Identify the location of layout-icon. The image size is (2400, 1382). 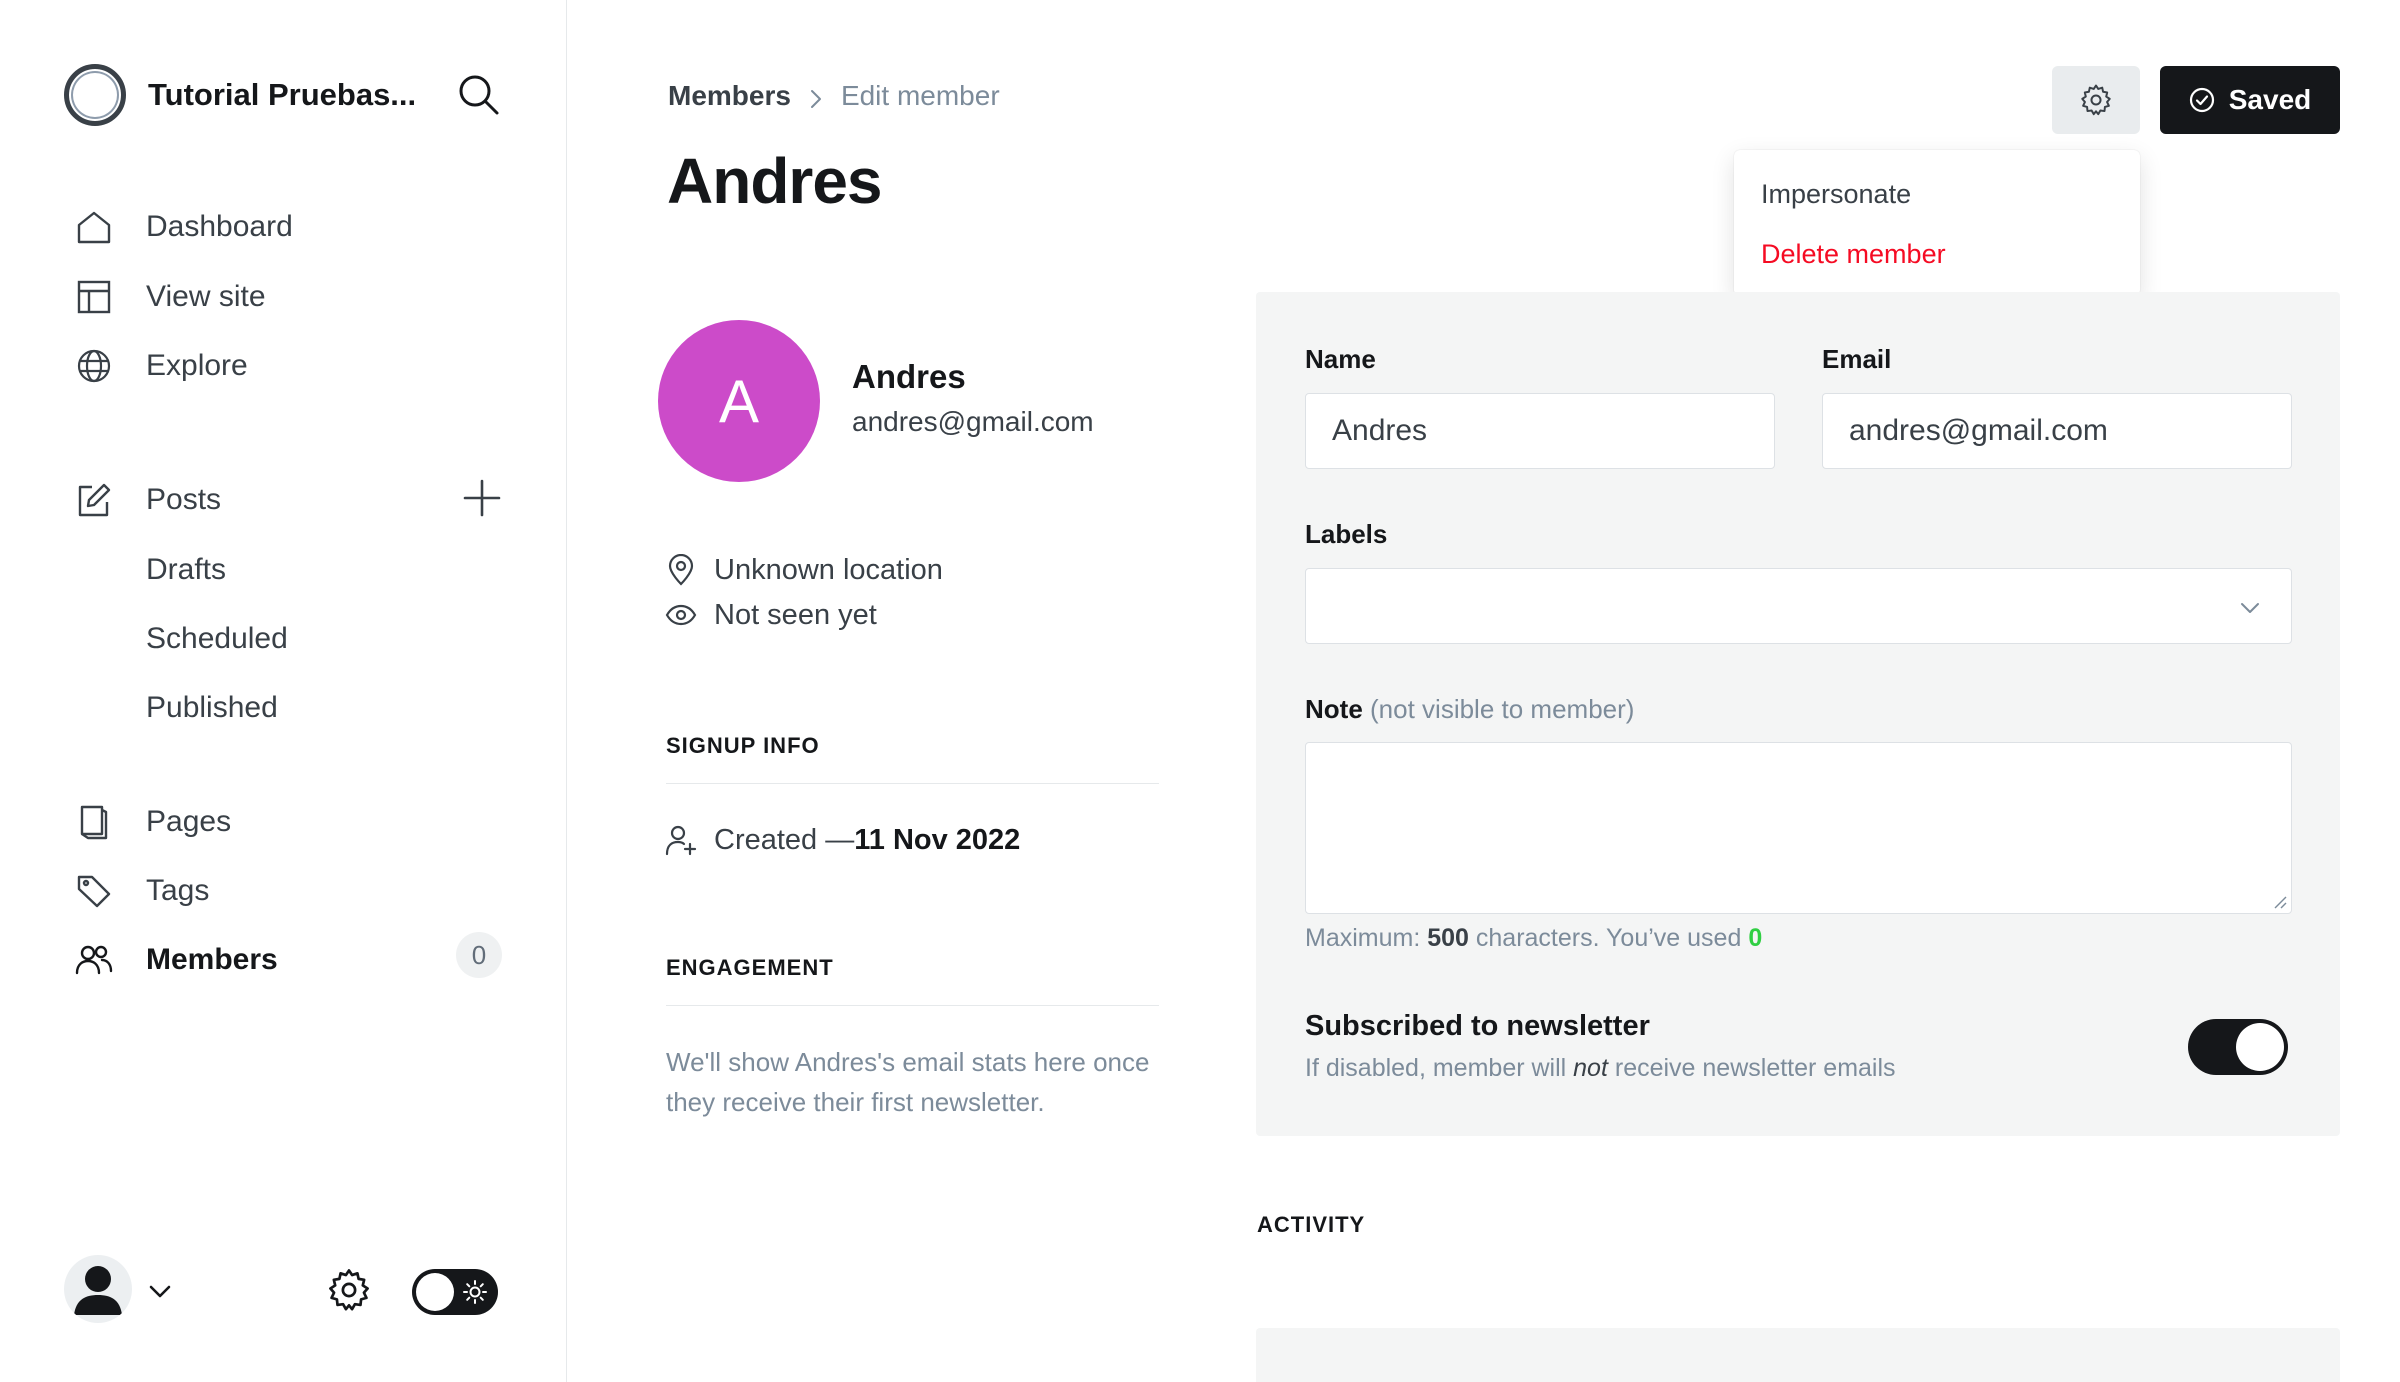
(94, 297).